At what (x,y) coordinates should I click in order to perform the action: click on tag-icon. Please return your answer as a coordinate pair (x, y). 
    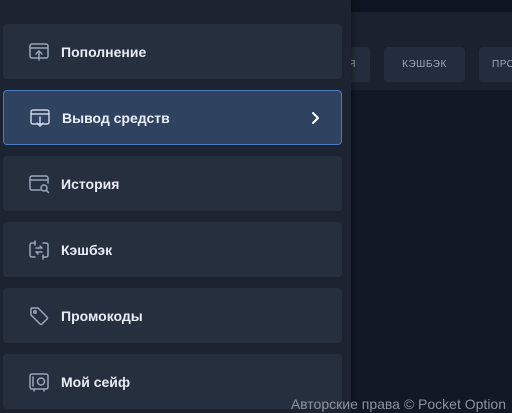
    Looking at the image, I should click on (39, 316).